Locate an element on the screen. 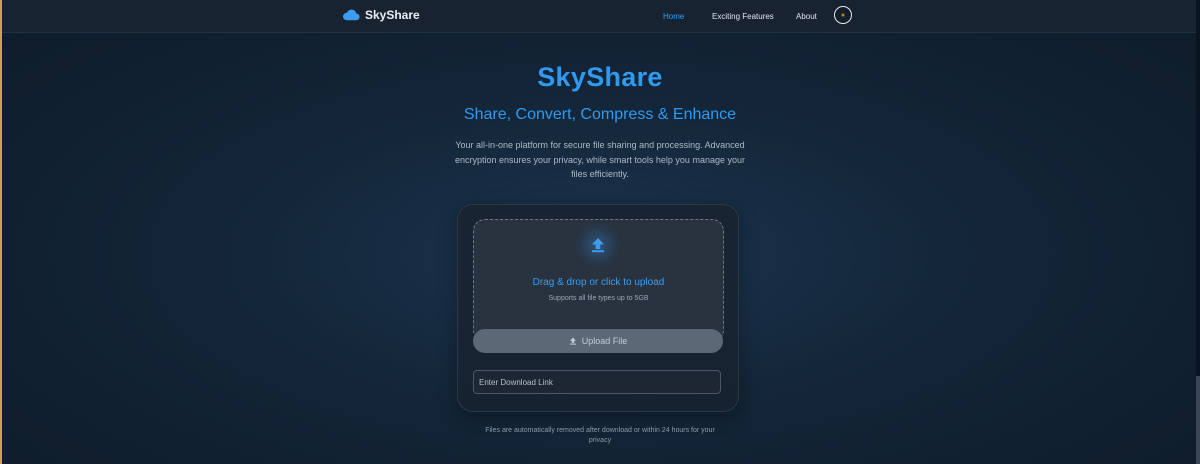  dropzone-title: Drag & drop or click to upload is located at coordinates (598, 282).